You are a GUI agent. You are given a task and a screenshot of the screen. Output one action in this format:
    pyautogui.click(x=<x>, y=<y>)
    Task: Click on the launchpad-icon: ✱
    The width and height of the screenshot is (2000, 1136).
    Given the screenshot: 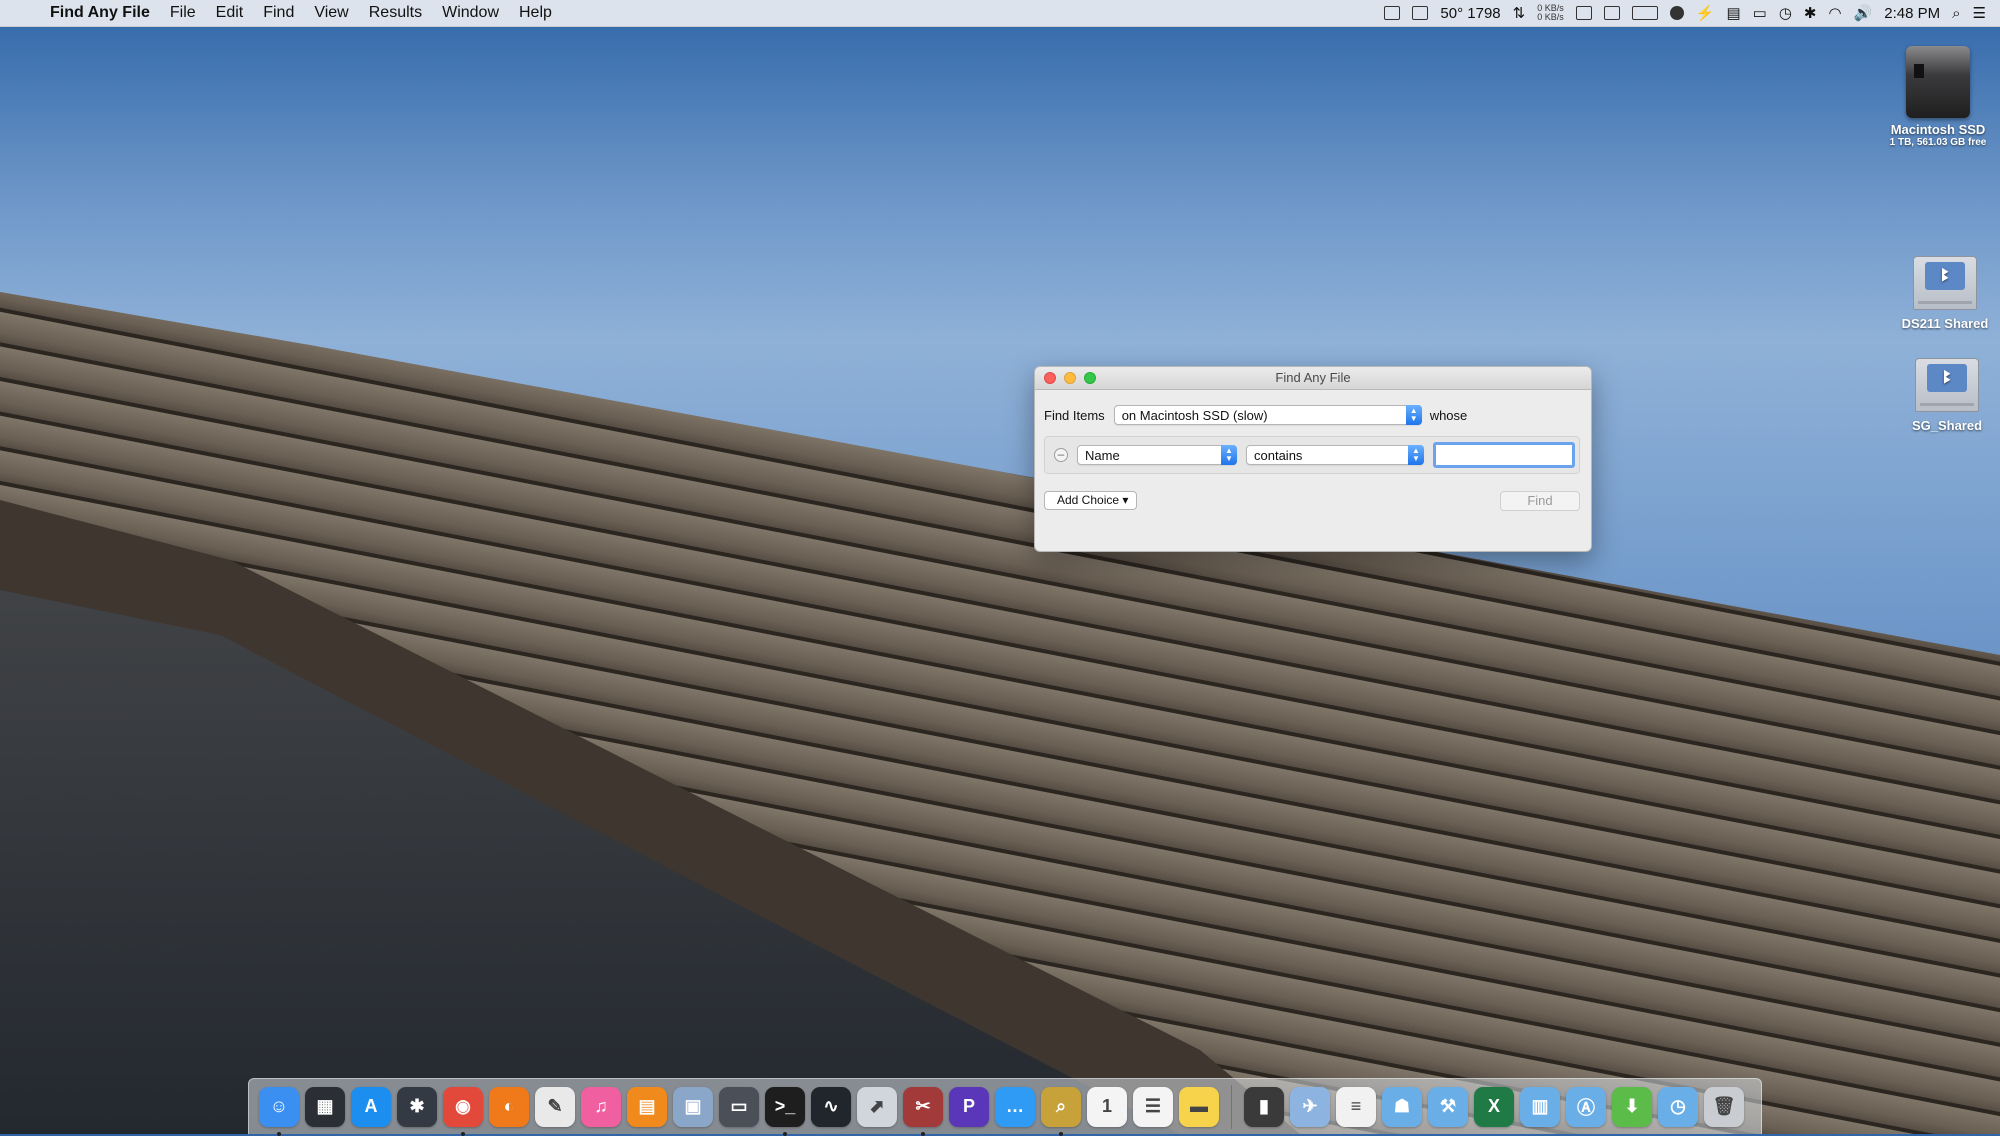 What is the action you would take?
    pyautogui.click(x=417, y=1106)
    